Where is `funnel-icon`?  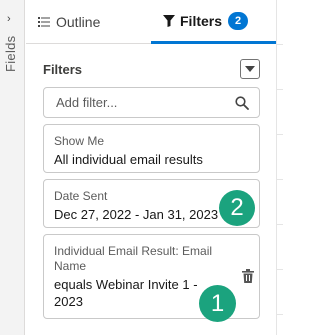
funnel-icon is located at coordinates (169, 20).